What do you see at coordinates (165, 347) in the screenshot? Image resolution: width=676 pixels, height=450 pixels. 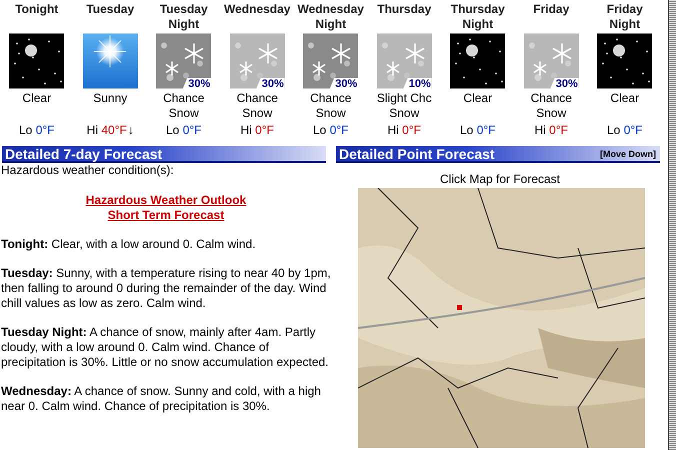 I see `forecast-paragraph: Tuesday Night: A chance of snow, mainly after 4am. Partly cloudy, with a low around 0. Calm wind. Chance of precipitation is 30%. Little or no snow accumulation expected.` at bounding box center [165, 347].